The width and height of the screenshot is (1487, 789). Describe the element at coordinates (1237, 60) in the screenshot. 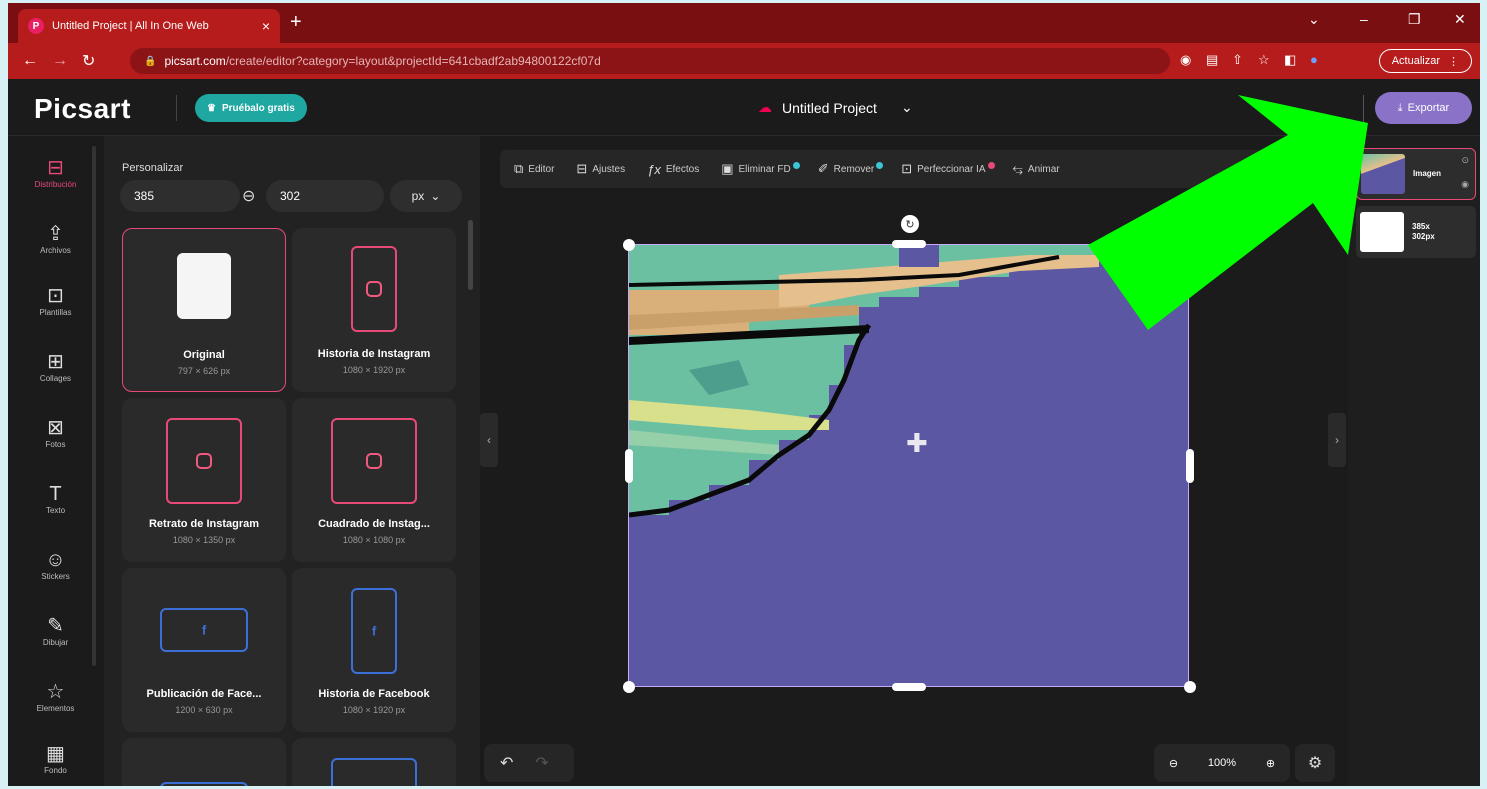

I see `share-icon: ⇧` at that location.